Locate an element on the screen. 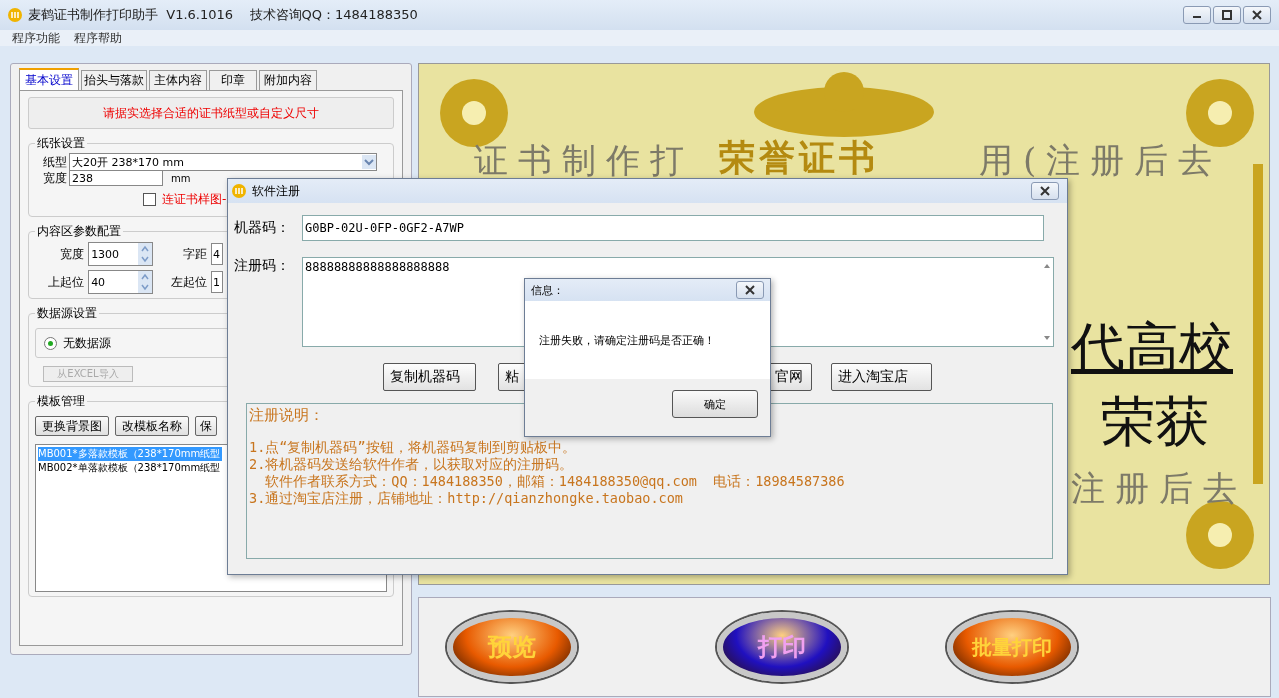 This screenshot has width=1279, height=698. tab: 抬头与落款 is located at coordinates (114, 80).